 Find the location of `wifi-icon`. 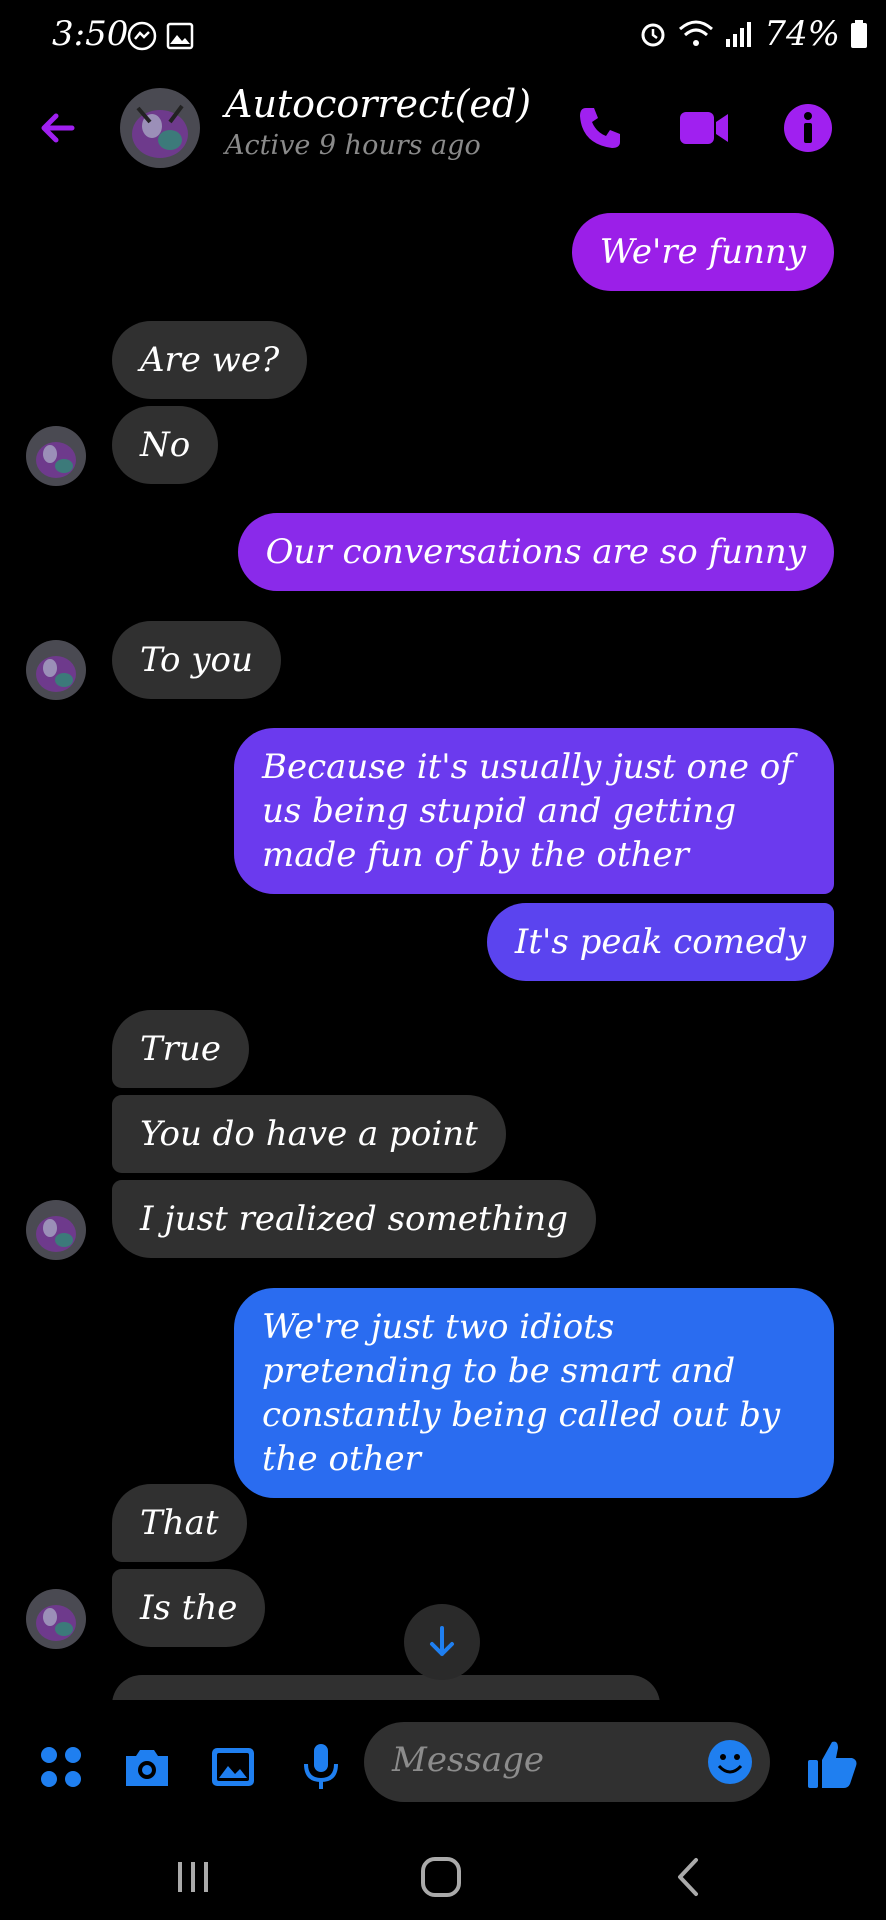

wifi-icon is located at coordinates (696, 33).